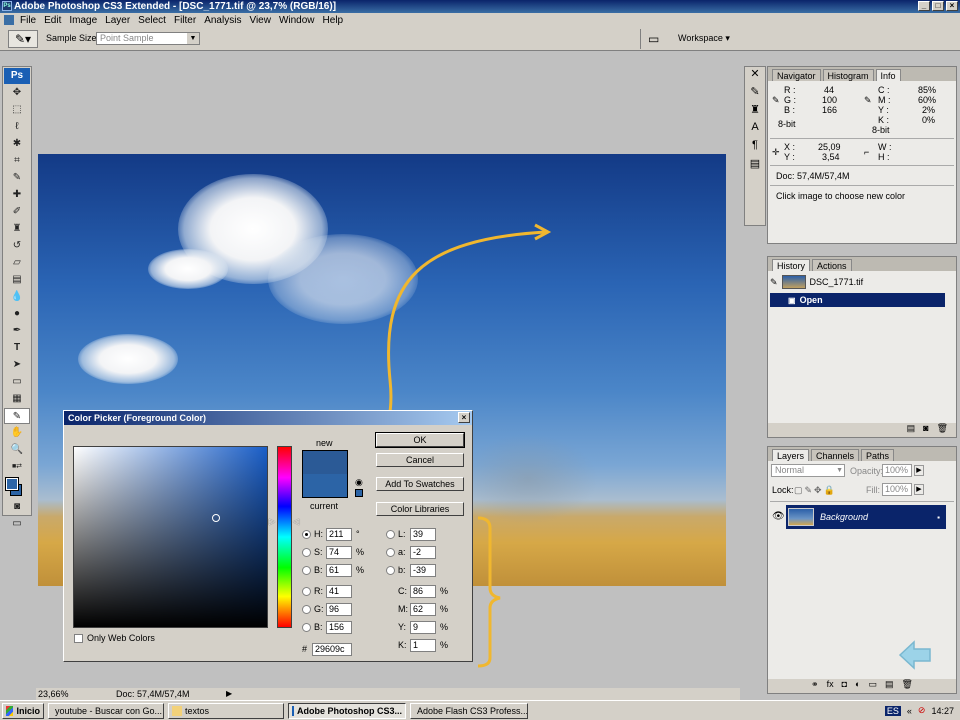 The width and height of the screenshot is (960, 720). What do you see at coordinates (888, 75) in the screenshot?
I see `tab-info: Info` at bounding box center [888, 75].